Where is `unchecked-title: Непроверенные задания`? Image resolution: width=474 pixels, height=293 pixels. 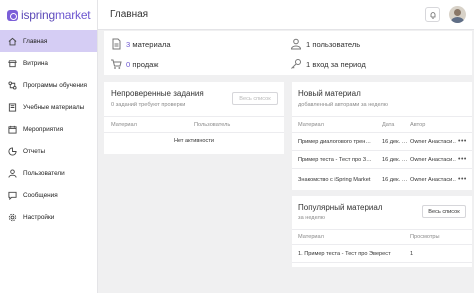
unchecked-title: Непроверенные задания is located at coordinates (157, 93).